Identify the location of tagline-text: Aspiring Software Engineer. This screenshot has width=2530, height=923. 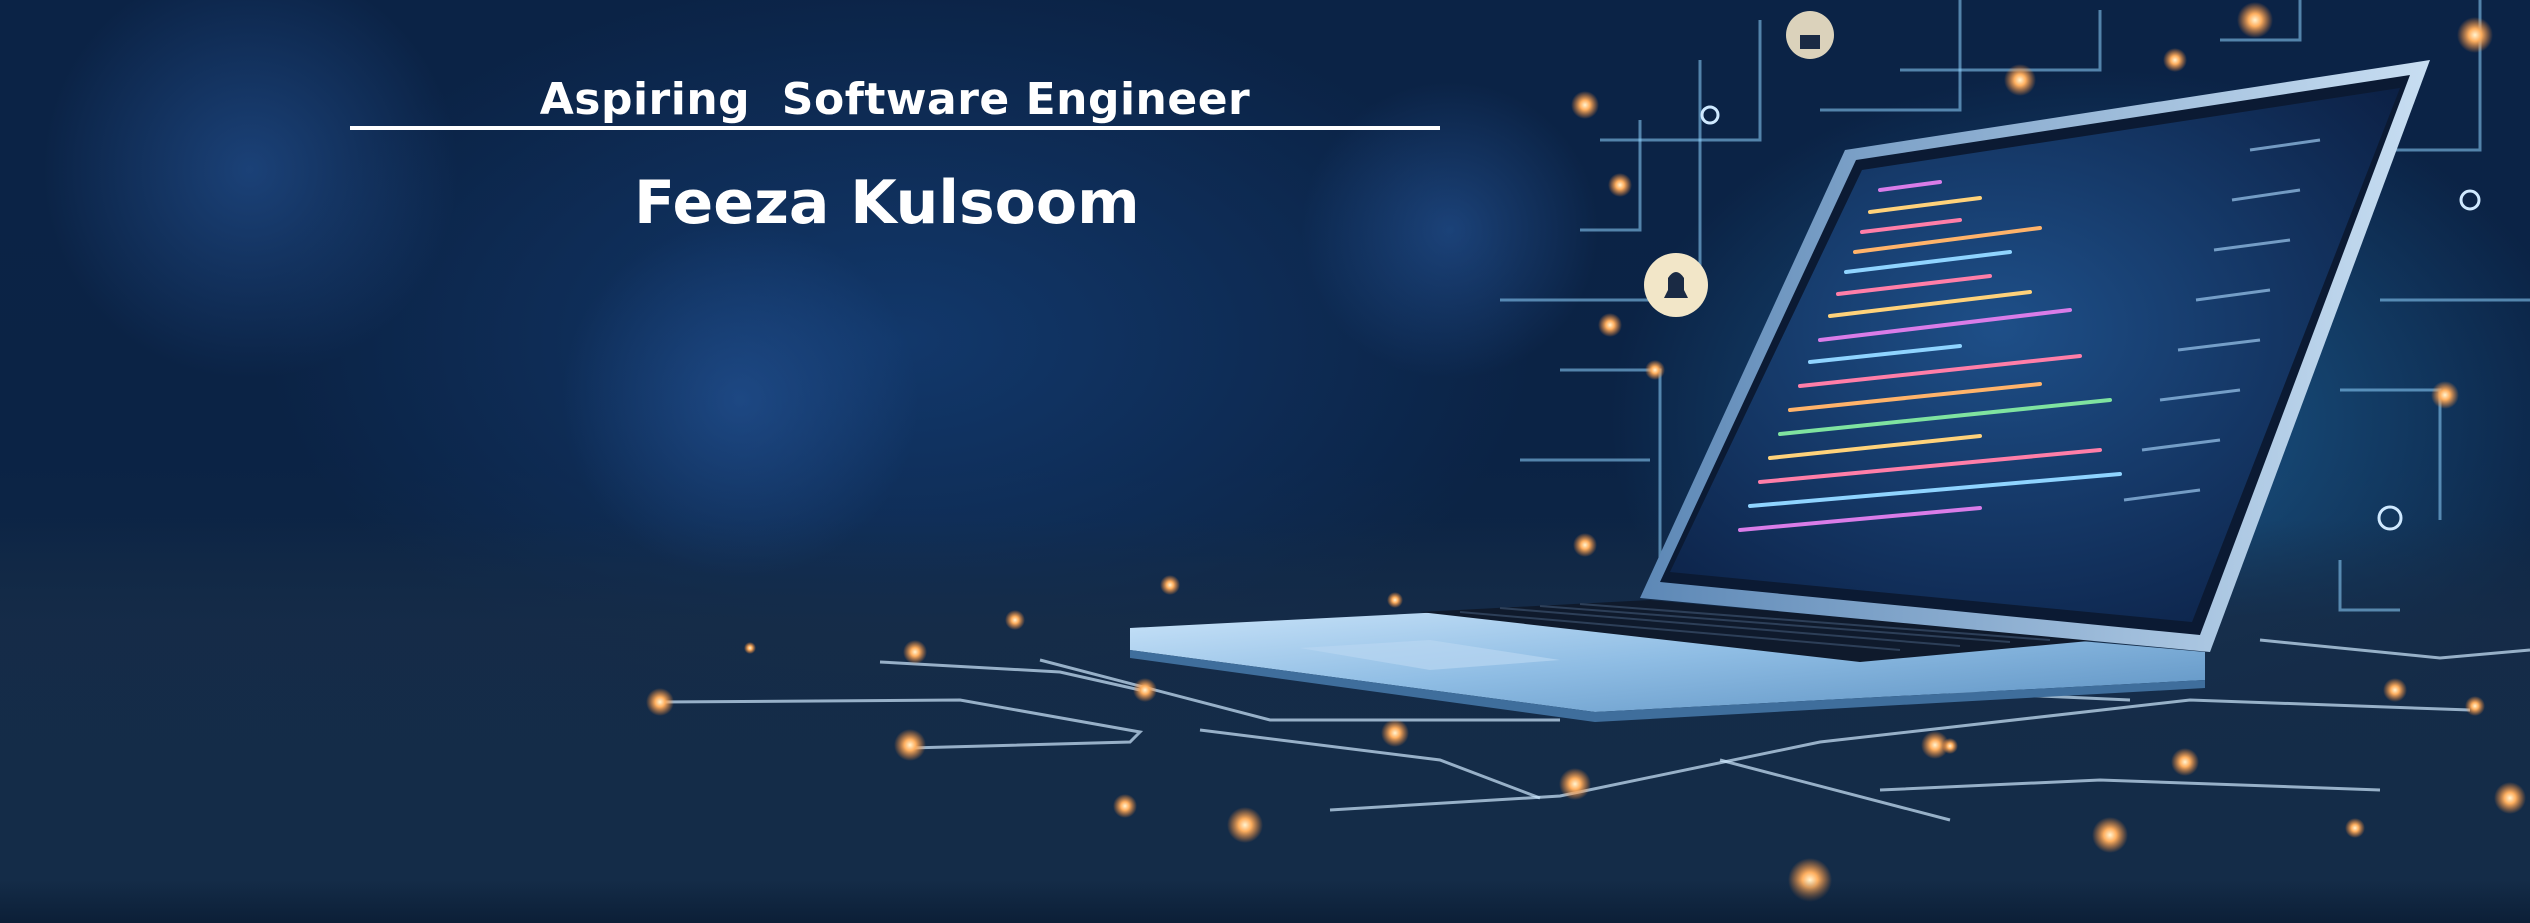
(895, 99).